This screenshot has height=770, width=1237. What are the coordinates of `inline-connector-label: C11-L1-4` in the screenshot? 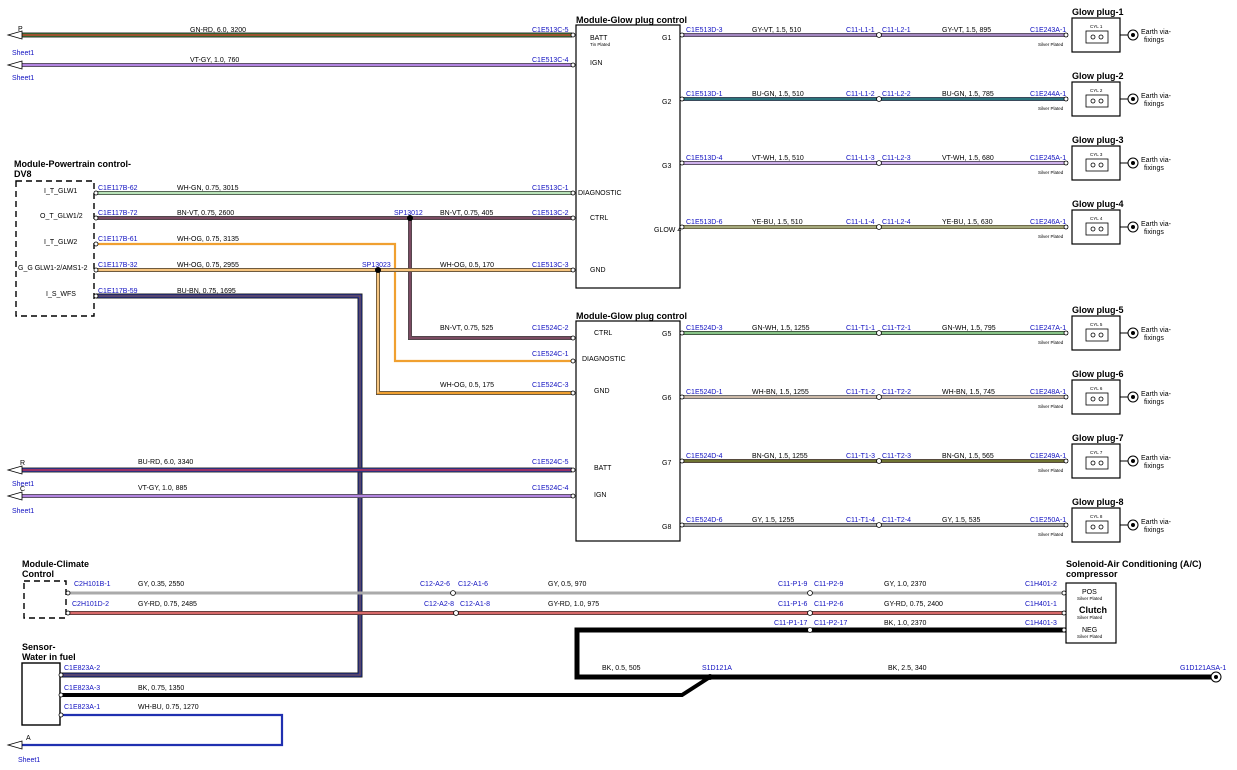 It's located at (860, 222).